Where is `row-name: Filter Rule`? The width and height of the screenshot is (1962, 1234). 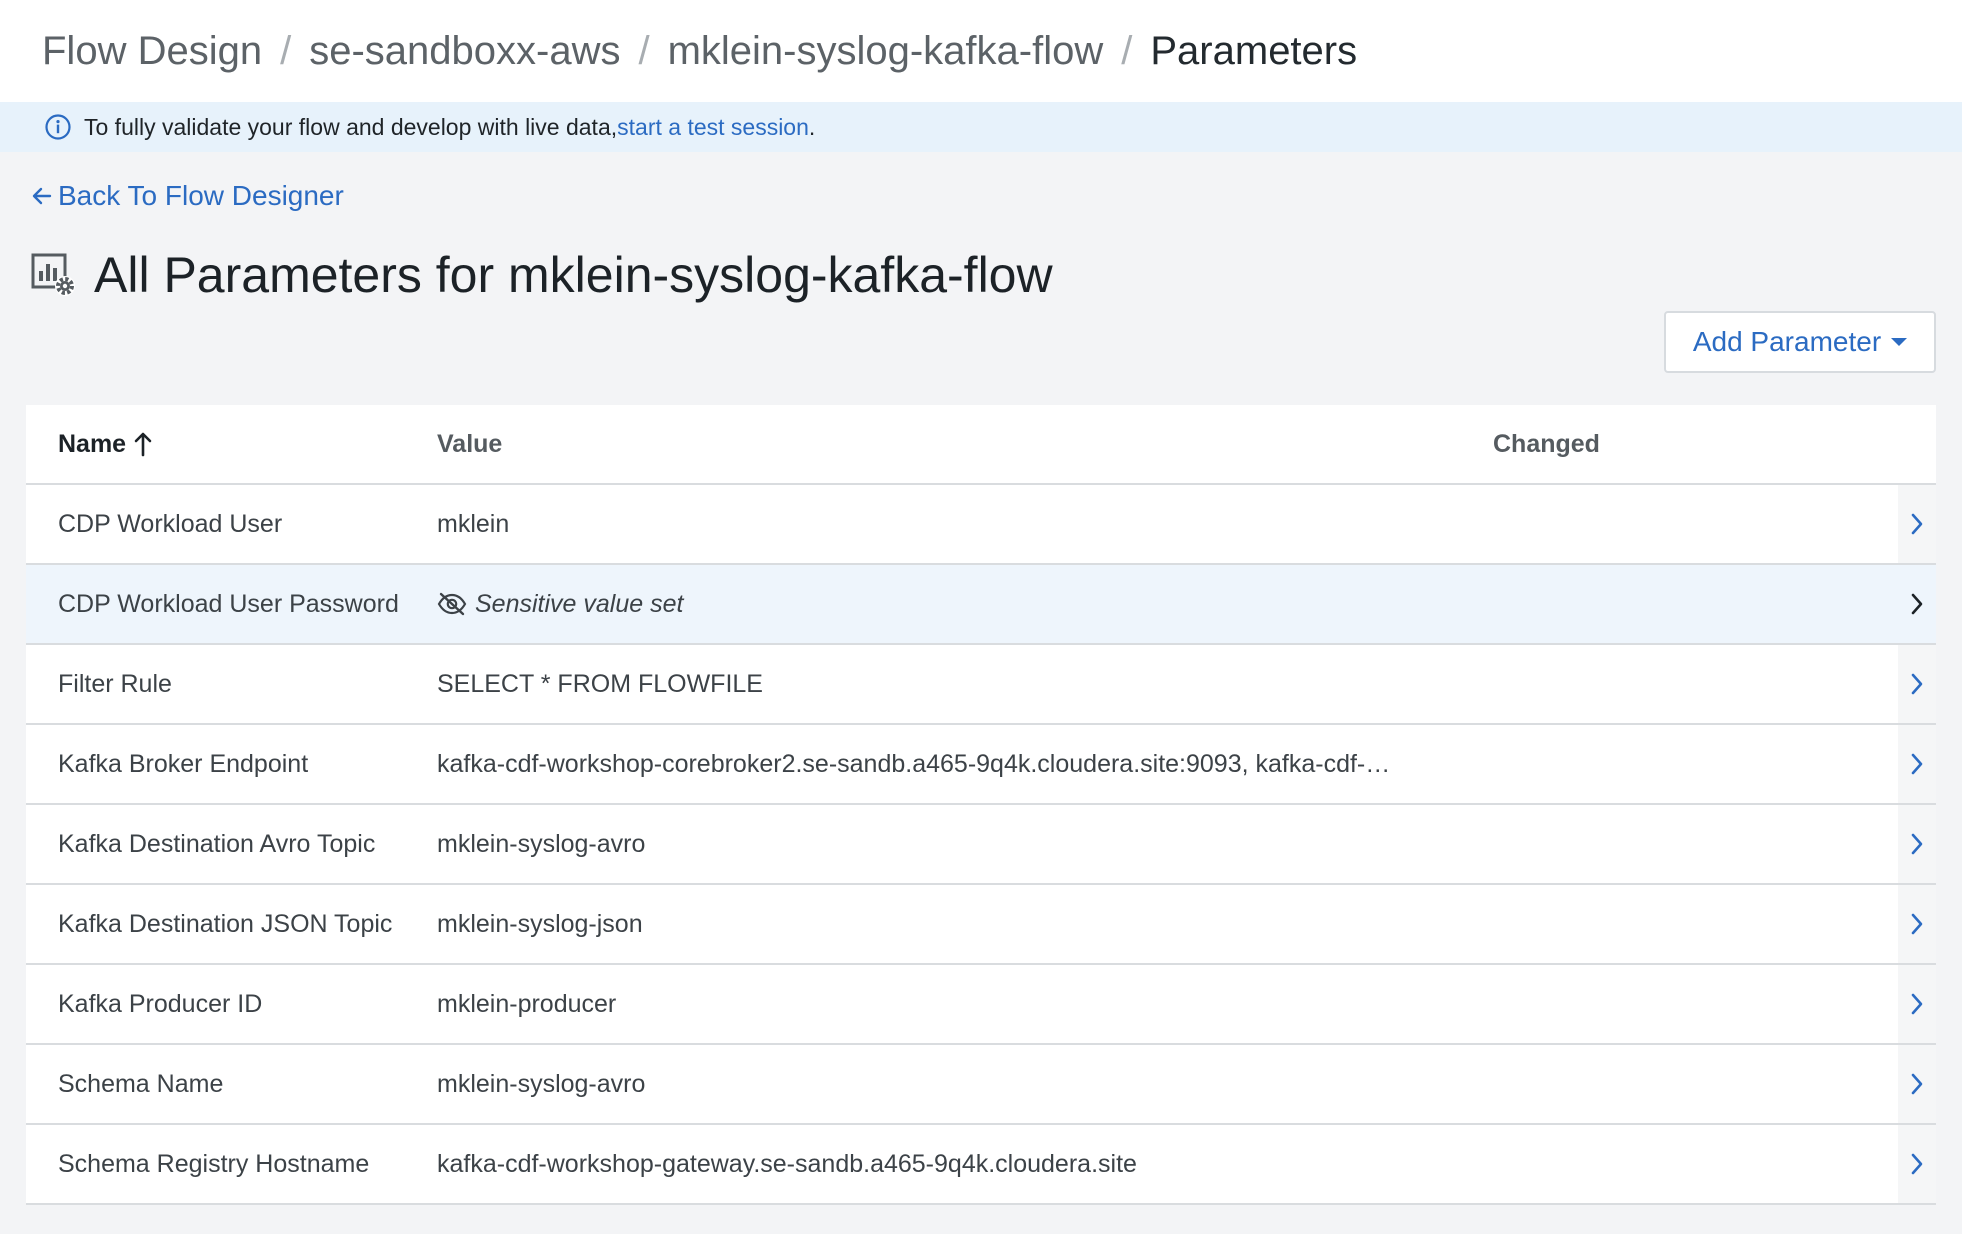 row-name: Filter Rule is located at coordinates (115, 683).